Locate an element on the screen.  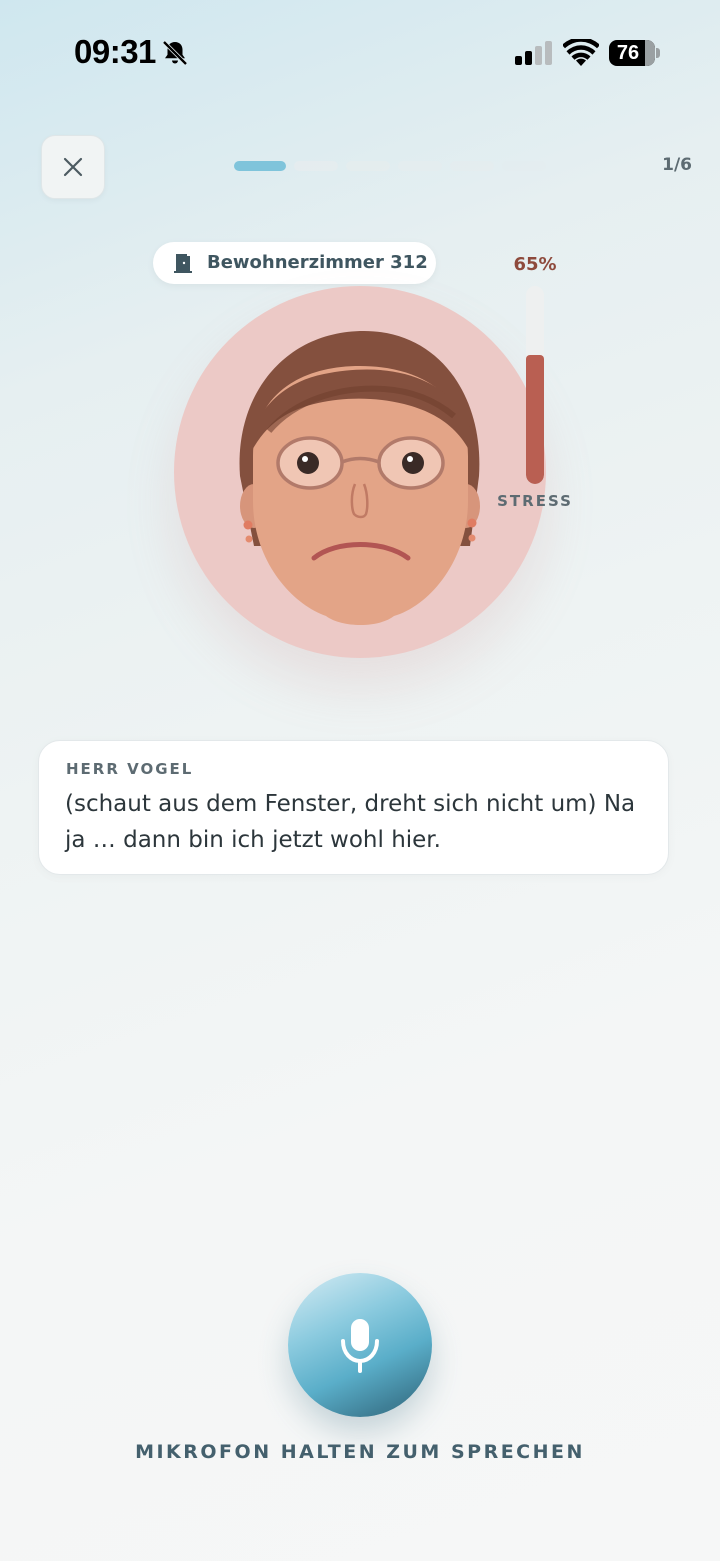
step-counter: 1/6 is located at coordinates (677, 165).